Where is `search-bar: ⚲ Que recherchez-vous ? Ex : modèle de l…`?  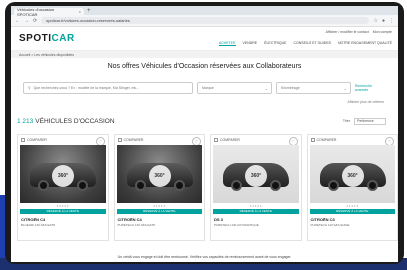 search-bar: ⚲ Que recherchez-vous ? Ex : modèle de l… is located at coordinates (210, 88).